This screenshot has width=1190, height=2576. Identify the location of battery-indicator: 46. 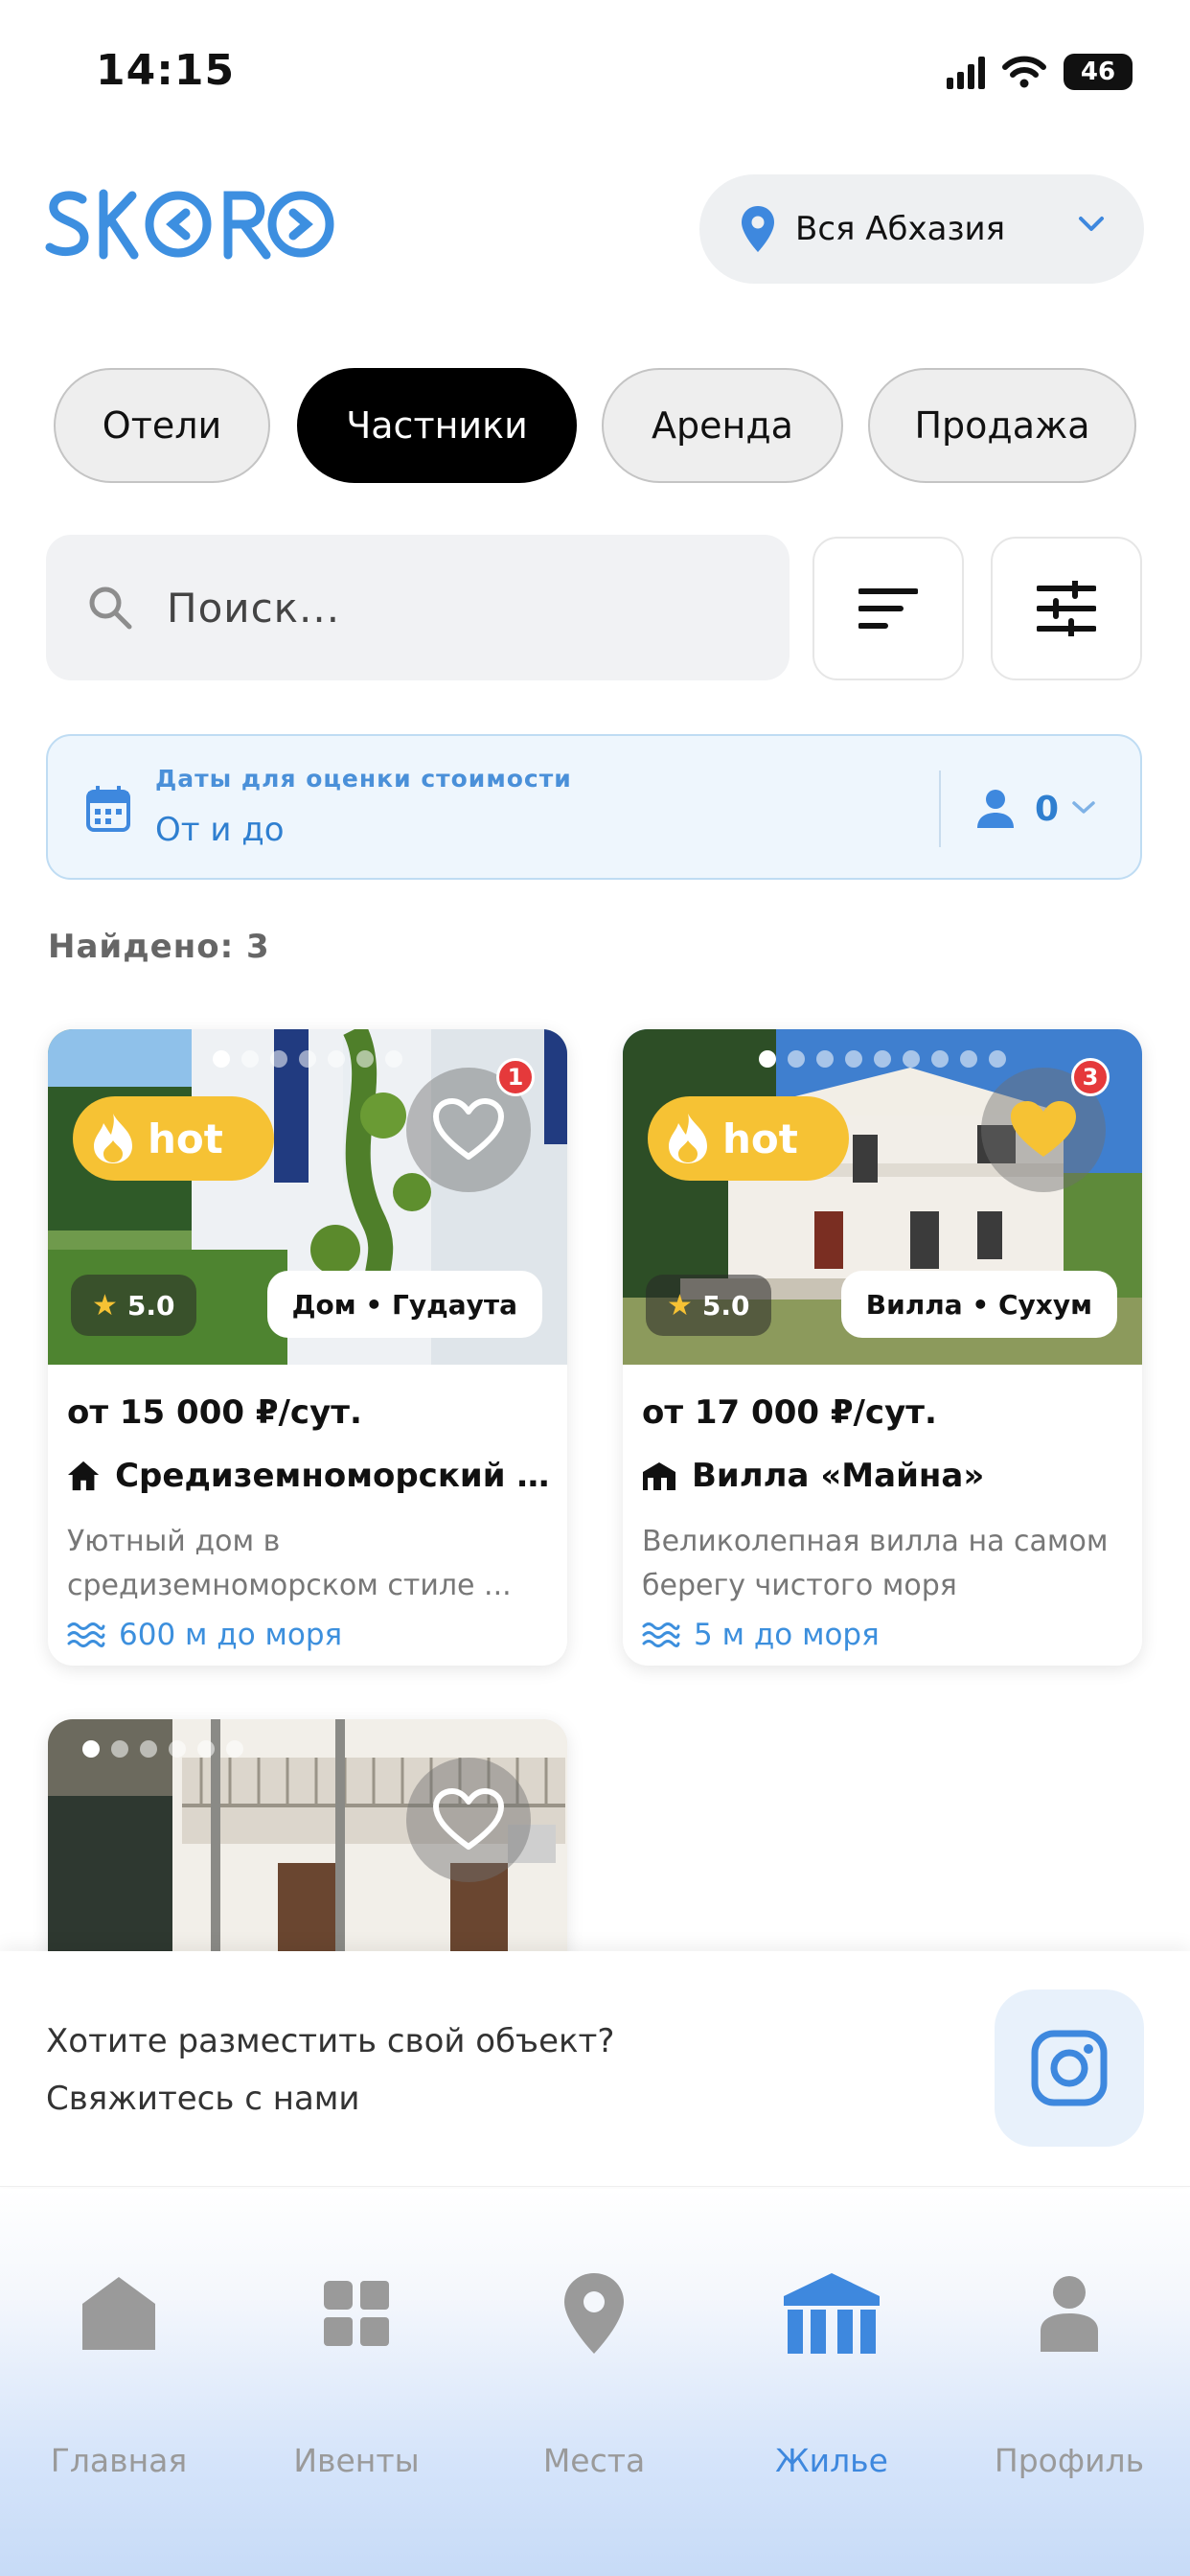
(1099, 72).